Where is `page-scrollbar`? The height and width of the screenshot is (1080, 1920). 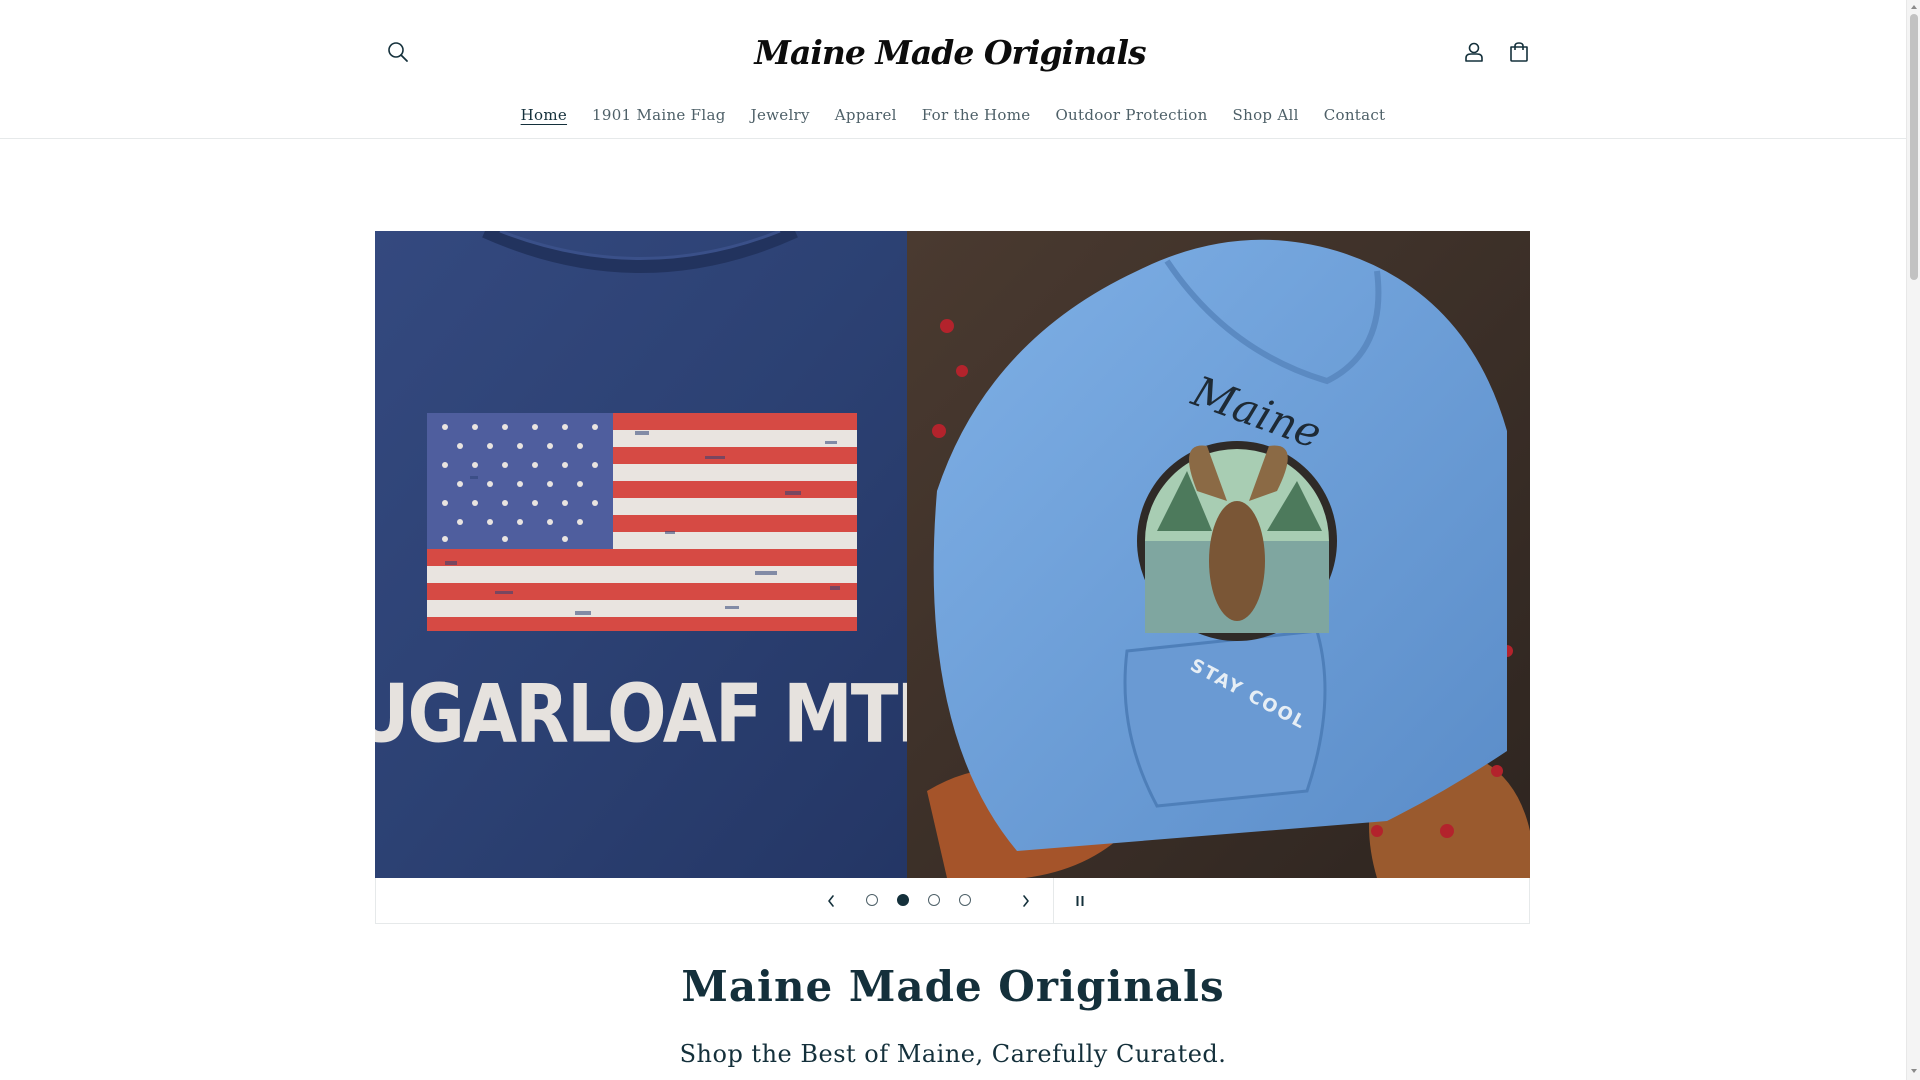 page-scrollbar is located at coordinates (1913, 540).